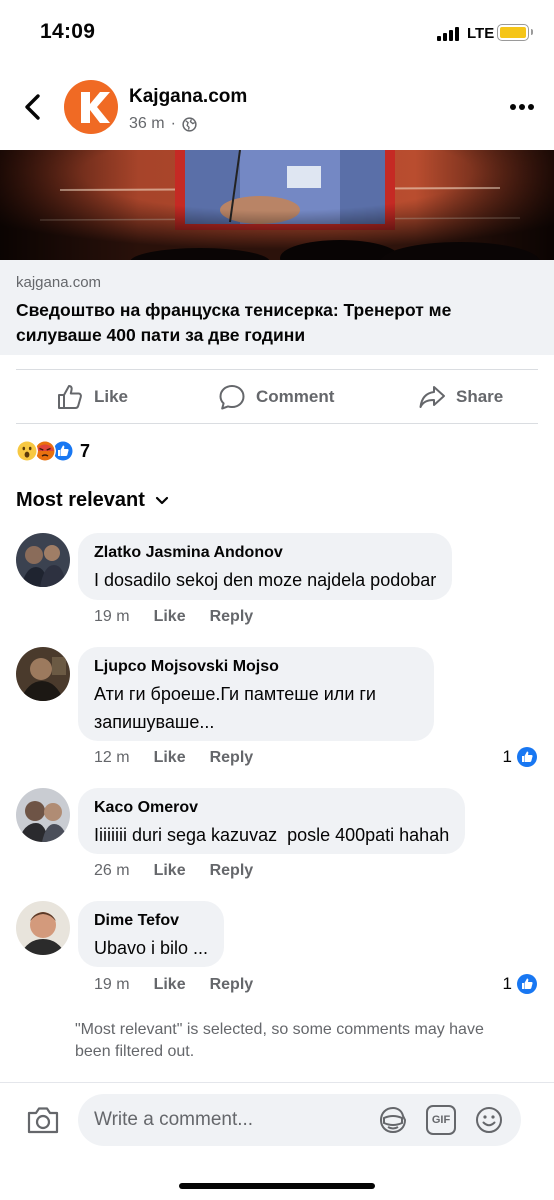 Image resolution: width=554 pixels, height=1200 pixels. Describe the element at coordinates (265, 553) in the screenshot. I see `comment-author: Zlatko Jasmina Andonov` at that location.